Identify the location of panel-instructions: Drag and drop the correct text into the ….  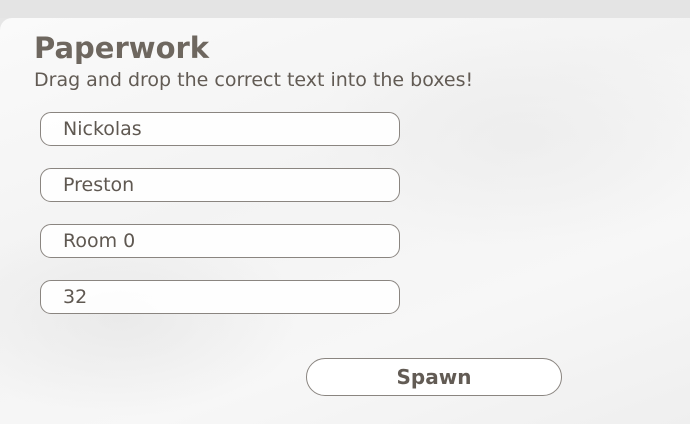
(254, 80).